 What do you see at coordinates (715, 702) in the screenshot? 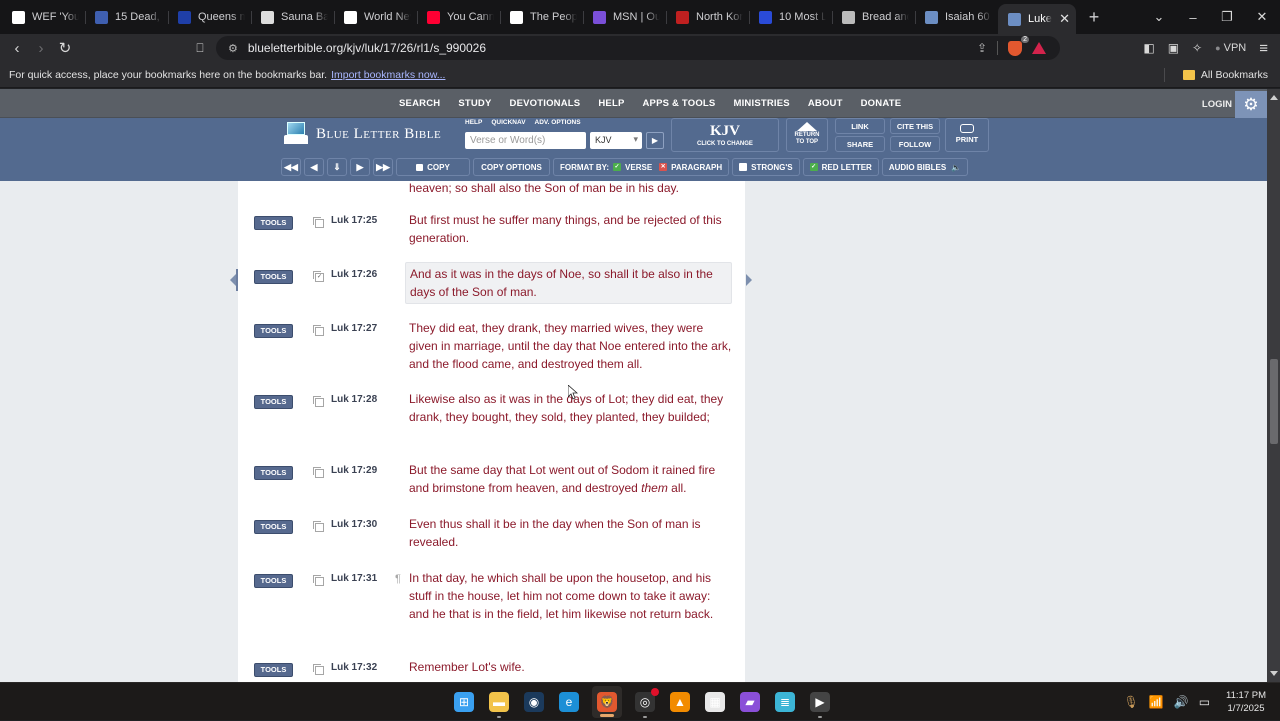
I see `taskbar-microsoft-store-icon: ▦` at bounding box center [715, 702].